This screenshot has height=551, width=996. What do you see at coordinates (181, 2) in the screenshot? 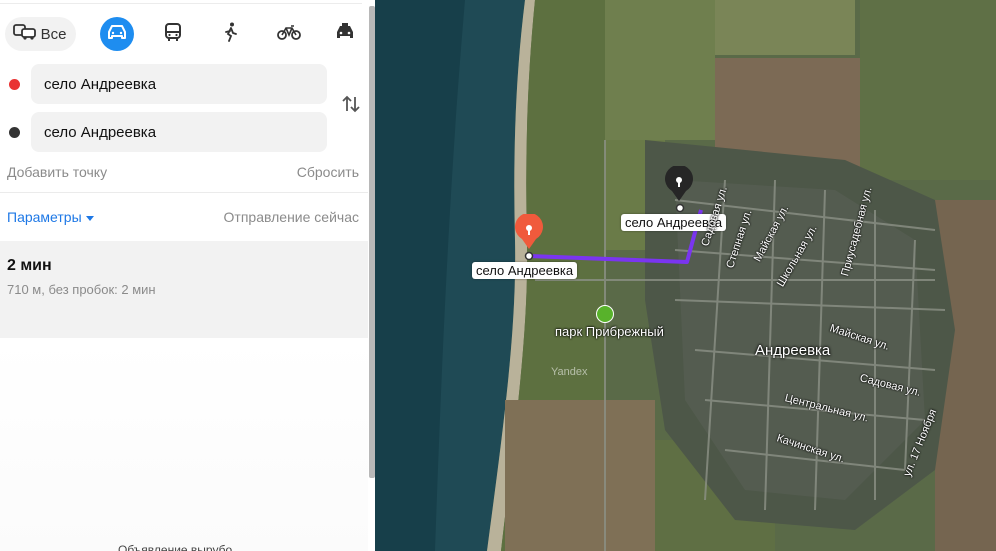
I see `panel-top-edge` at bounding box center [181, 2].